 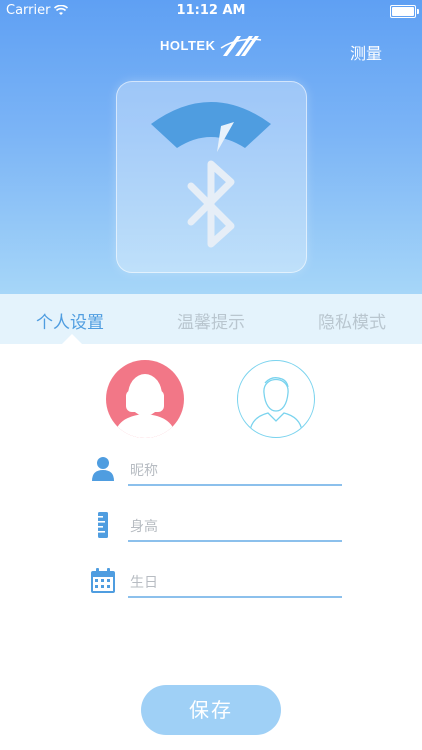 What do you see at coordinates (188, 45) in the screenshot?
I see `logo-text: HOLTEK` at bounding box center [188, 45].